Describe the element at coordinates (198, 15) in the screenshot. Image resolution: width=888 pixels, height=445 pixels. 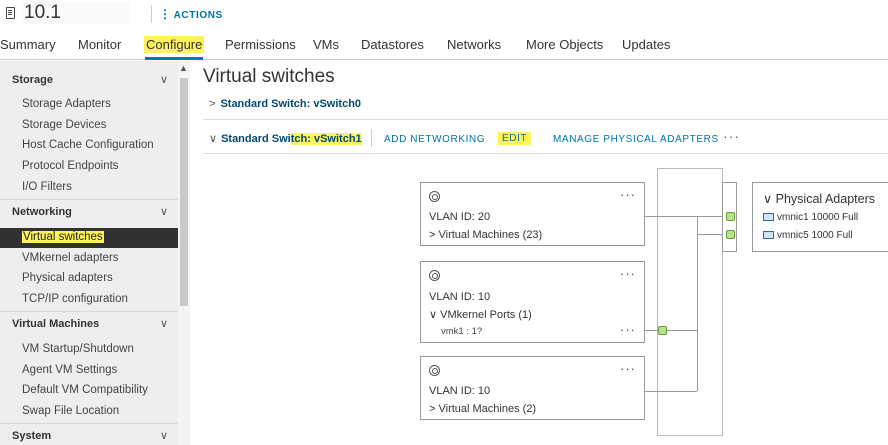
I see `actions-label: ACTIONS` at that location.